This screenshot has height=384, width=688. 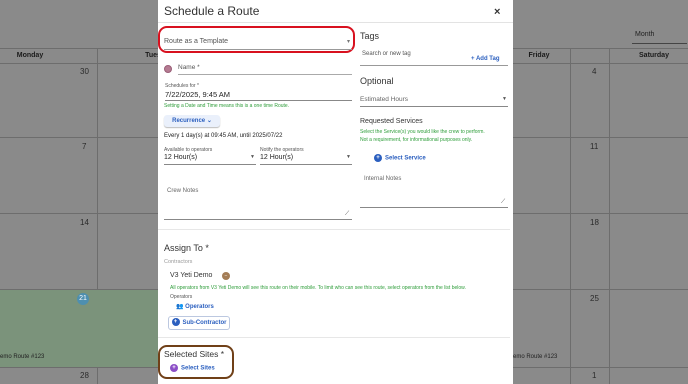 What do you see at coordinates (277, 157) in the screenshot?
I see `notify-operators-value: 12 Hour(s)` at bounding box center [277, 157].